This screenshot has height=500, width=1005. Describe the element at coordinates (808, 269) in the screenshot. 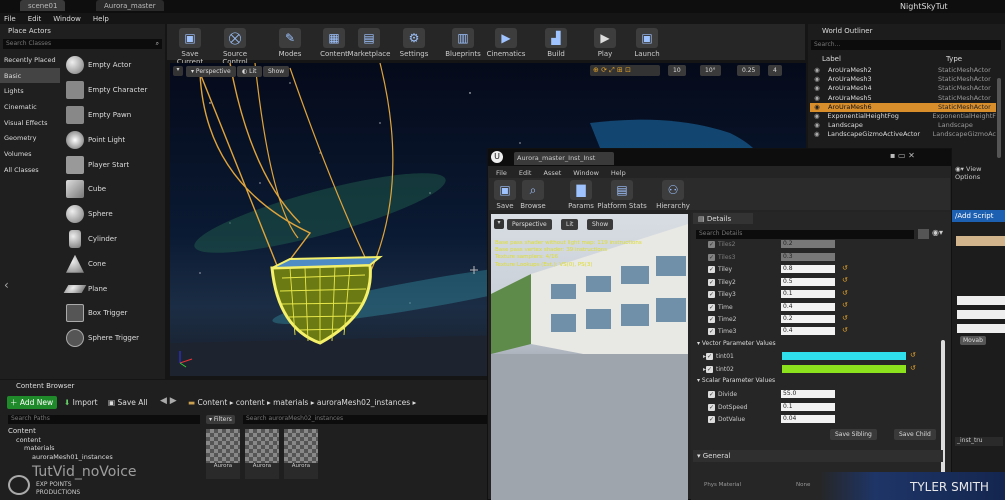

I see `param-value-field: 0.8` at that location.